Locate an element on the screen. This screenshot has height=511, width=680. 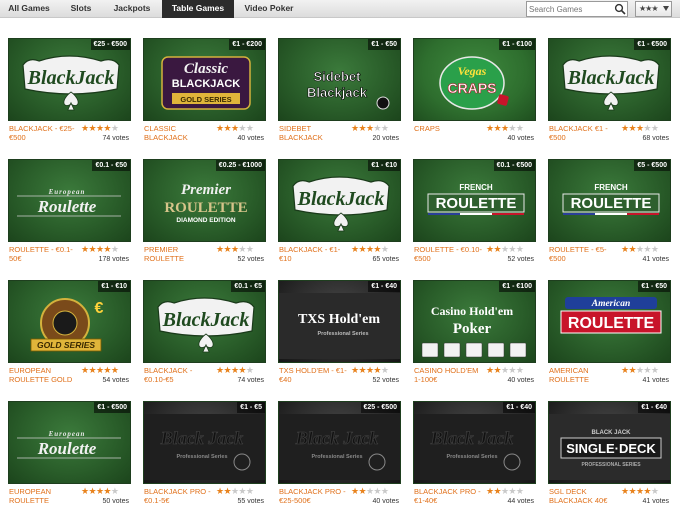
game-logo-text: ROULETTE is located at coordinates (476, 203).